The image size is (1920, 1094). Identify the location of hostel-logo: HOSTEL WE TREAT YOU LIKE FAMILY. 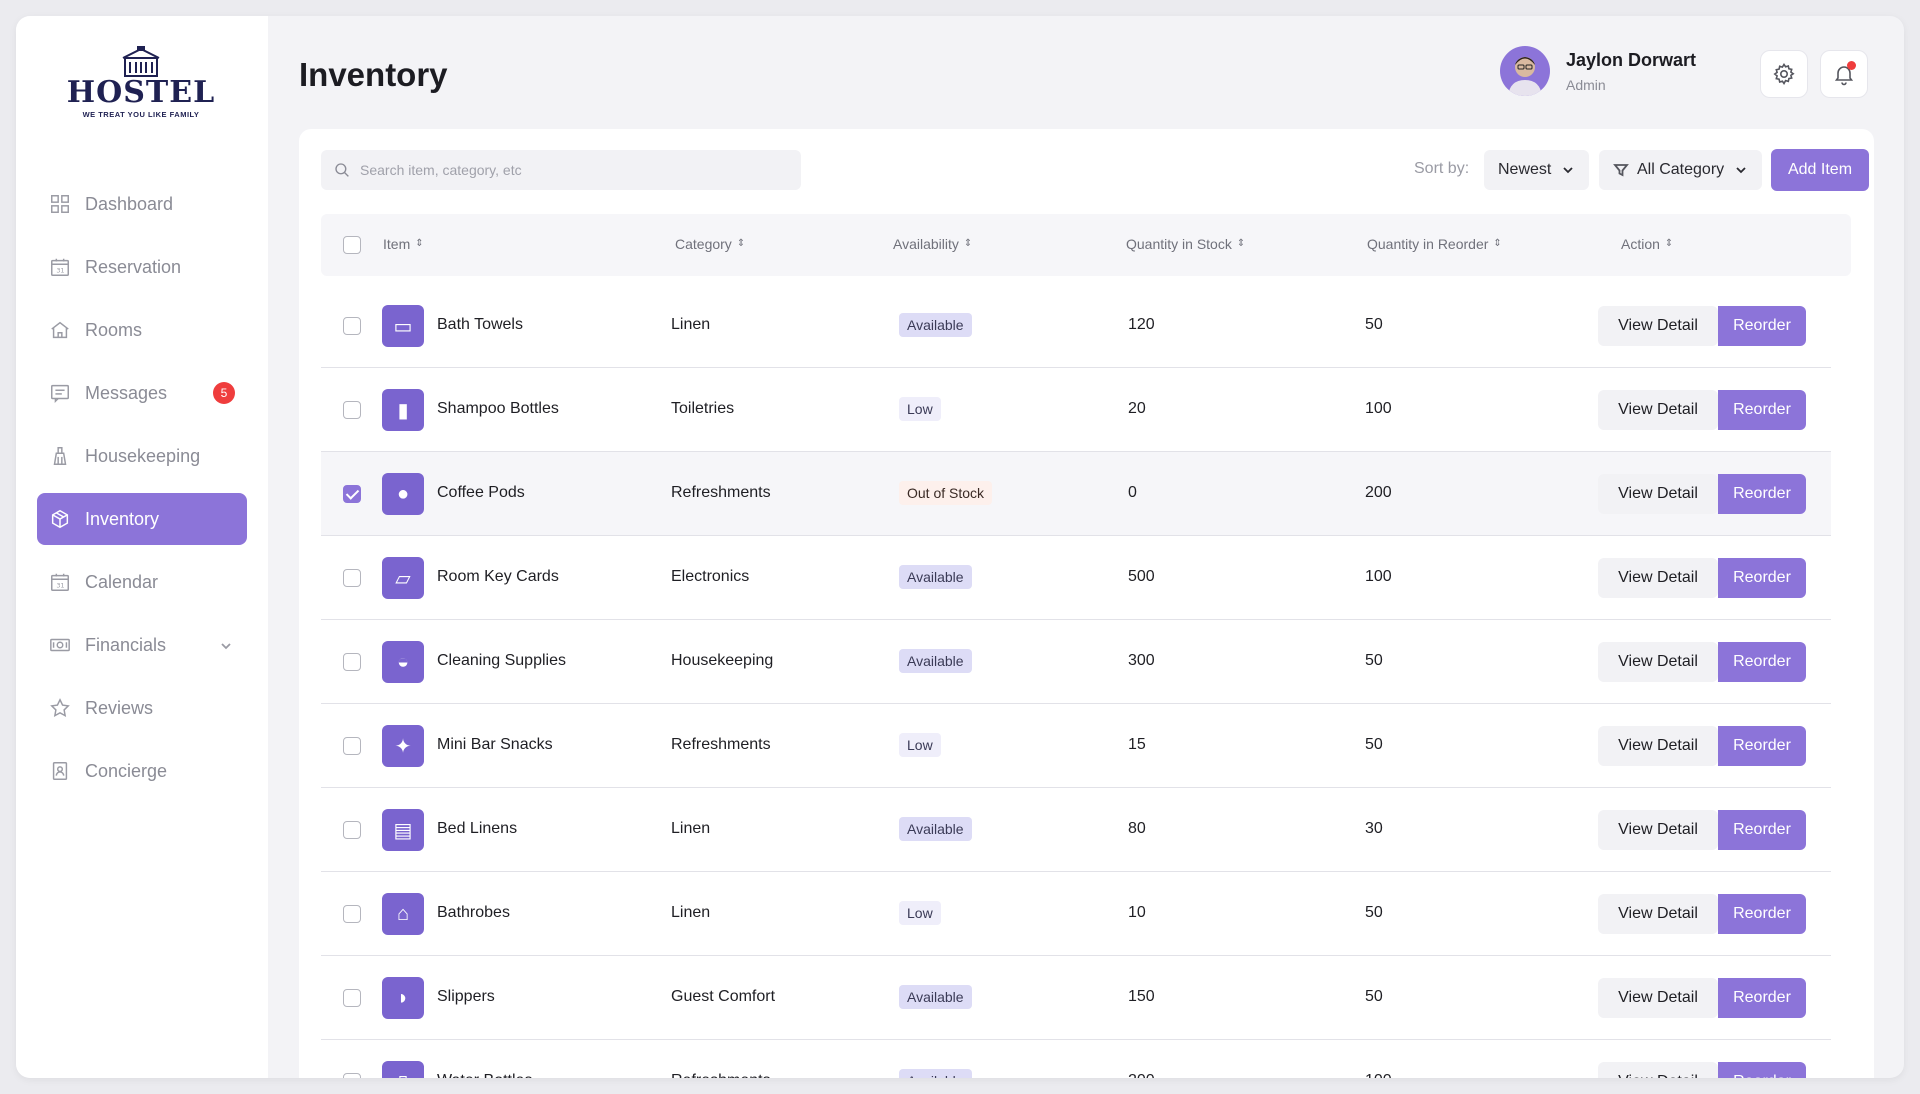
(141, 96).